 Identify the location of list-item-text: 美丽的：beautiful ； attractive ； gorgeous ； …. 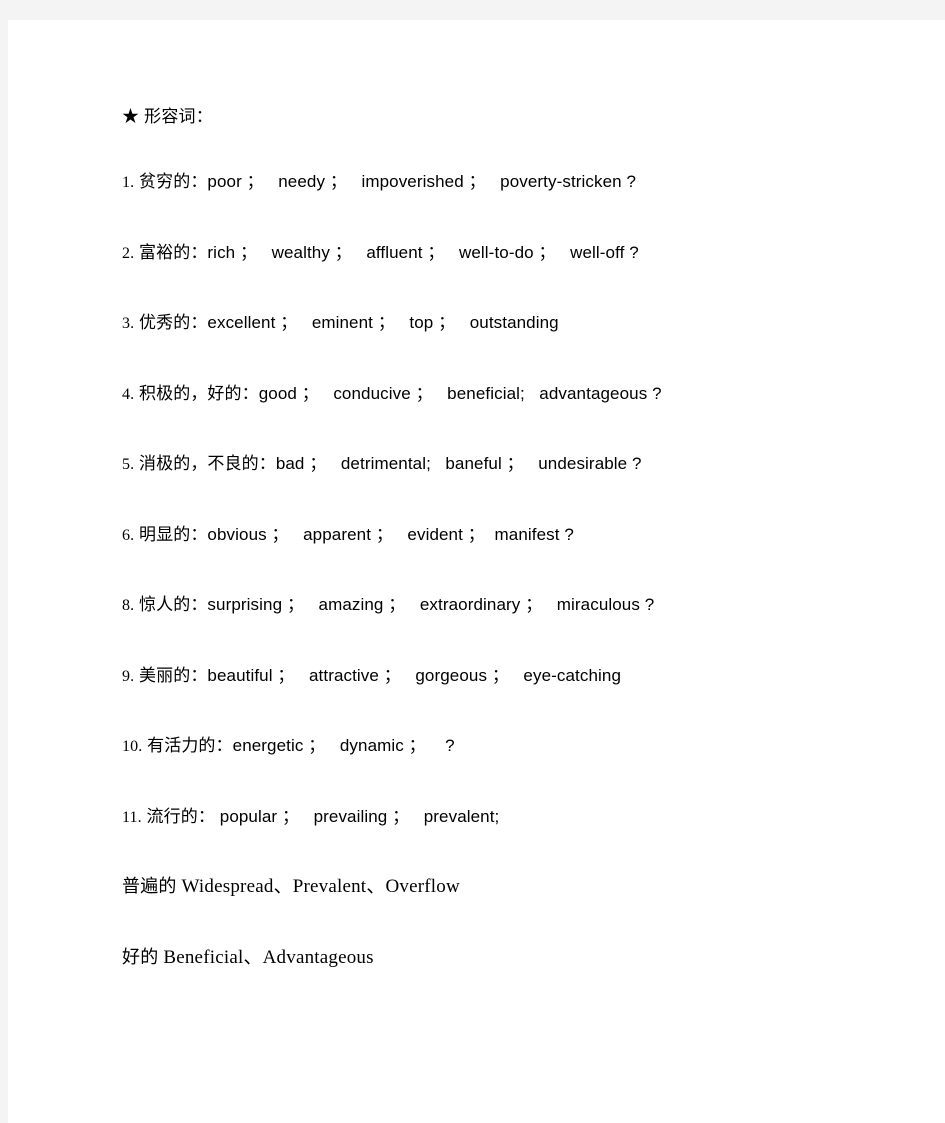
(378, 675).